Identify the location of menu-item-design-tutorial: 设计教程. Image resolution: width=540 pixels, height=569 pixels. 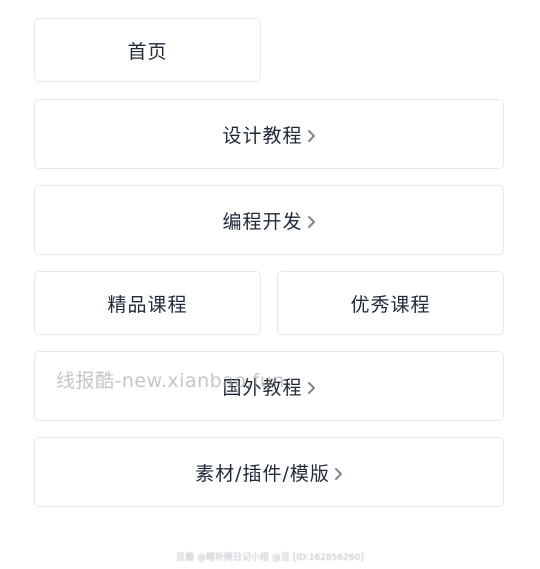
(269, 134).